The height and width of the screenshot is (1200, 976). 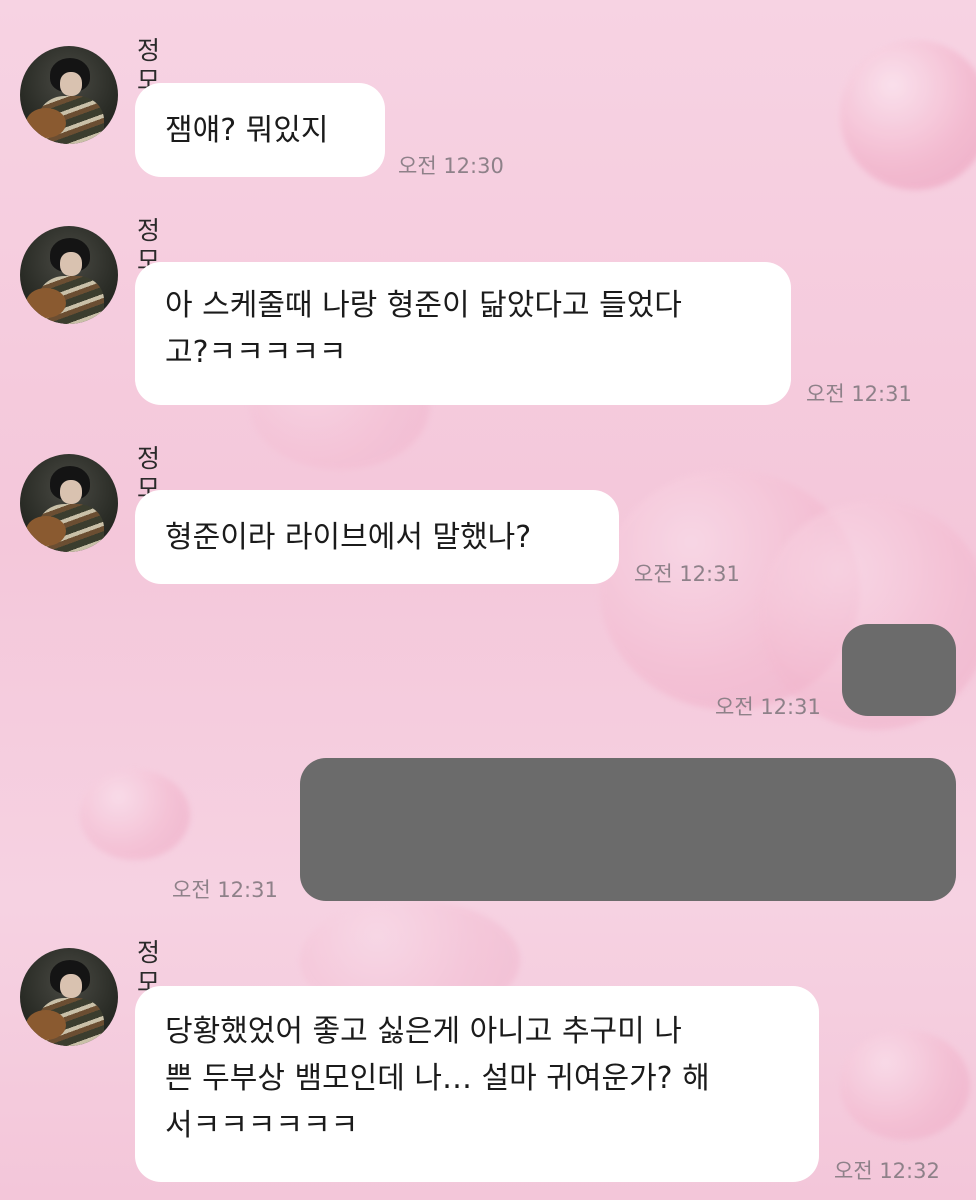 What do you see at coordinates (887, 1171) in the screenshot?
I see `message-time: 오전 12:32` at bounding box center [887, 1171].